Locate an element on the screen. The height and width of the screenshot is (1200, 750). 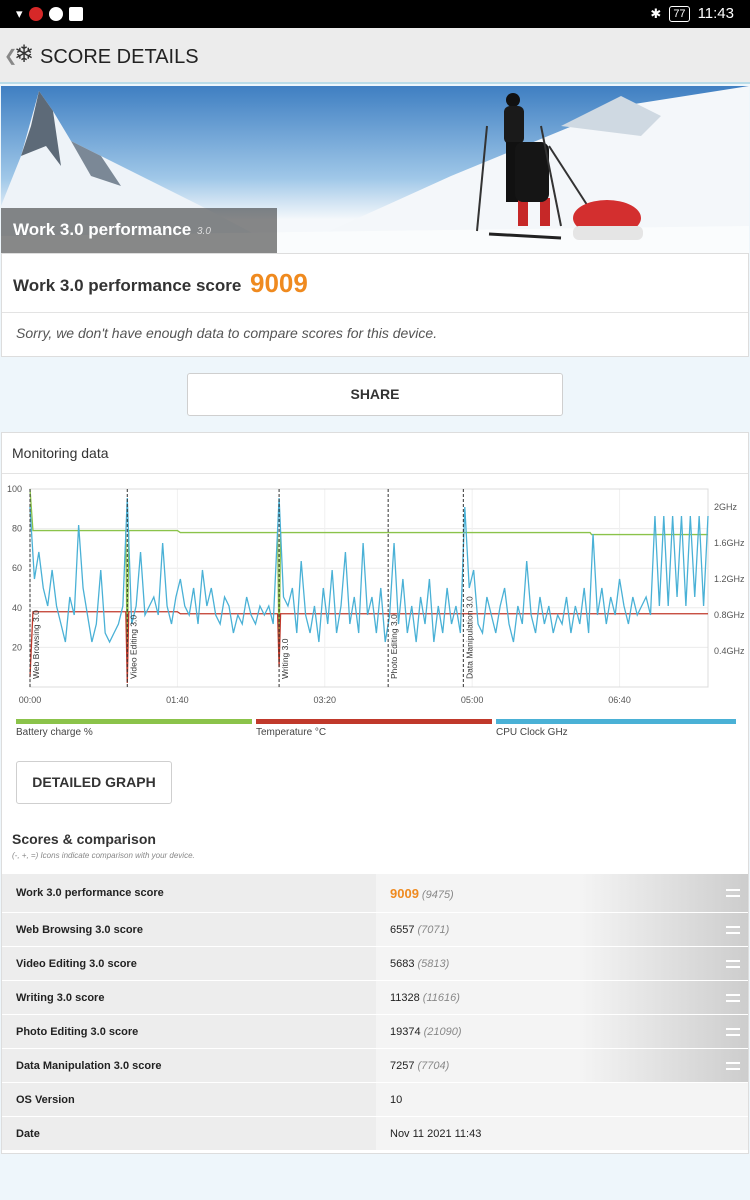
table-row: Photo Editing 3.0 score 19374 (21090) is located at coordinates (375, 1031).